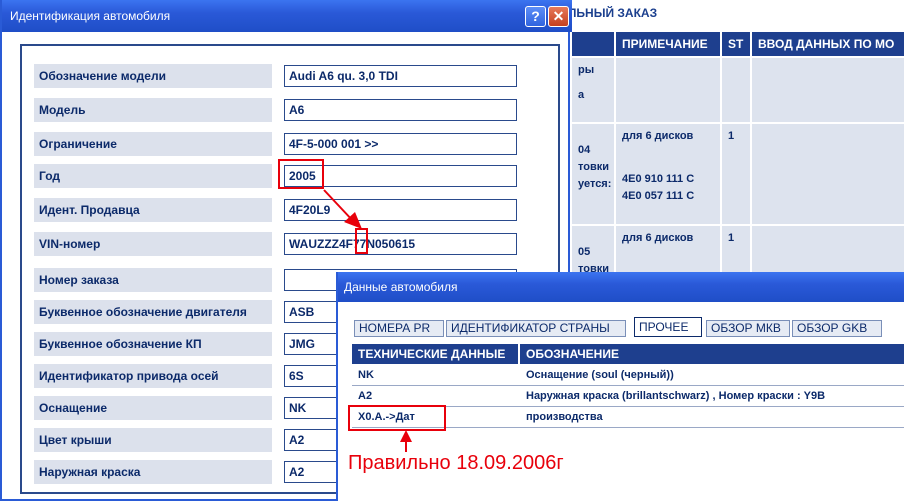 This screenshot has width=904, height=501. I want to click on correction-note: Правильно 18.09.2006г, so click(456, 463).